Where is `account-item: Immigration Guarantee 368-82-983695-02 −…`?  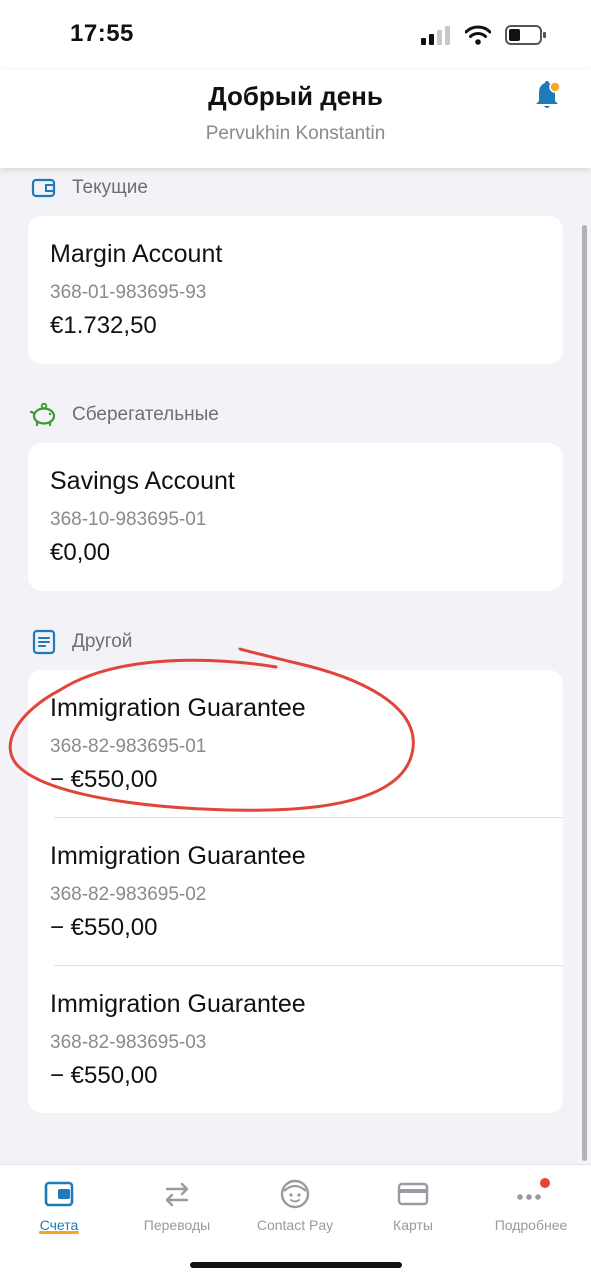 account-item: Immigration Guarantee 368-82-983695-02 −… is located at coordinates (295, 892).